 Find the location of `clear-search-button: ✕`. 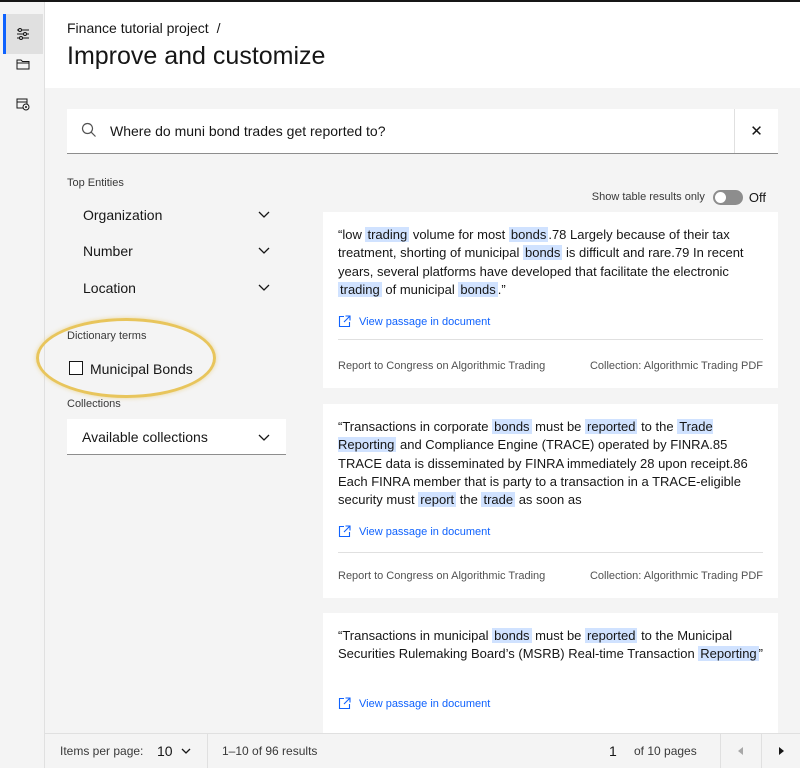

clear-search-button: ✕ is located at coordinates (756, 131).